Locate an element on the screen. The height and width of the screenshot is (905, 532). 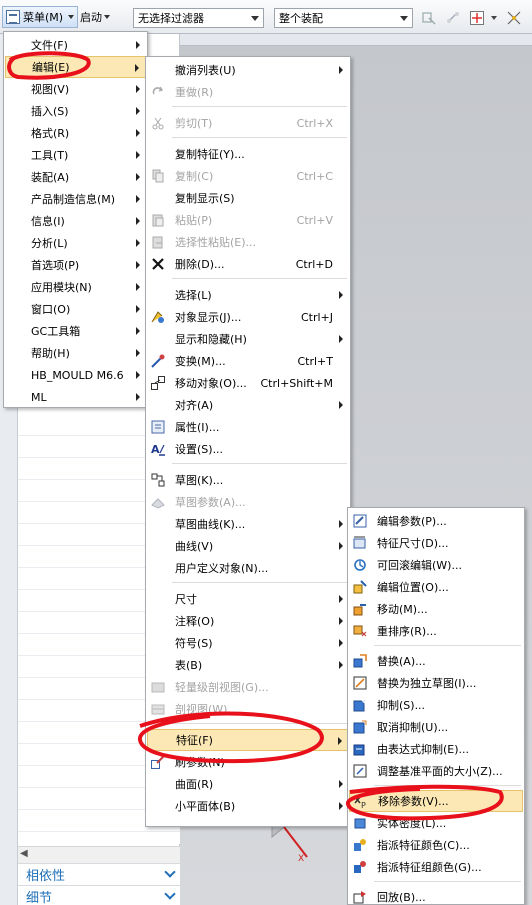
main-menu-item: 分析(L) is located at coordinates (75, 243).